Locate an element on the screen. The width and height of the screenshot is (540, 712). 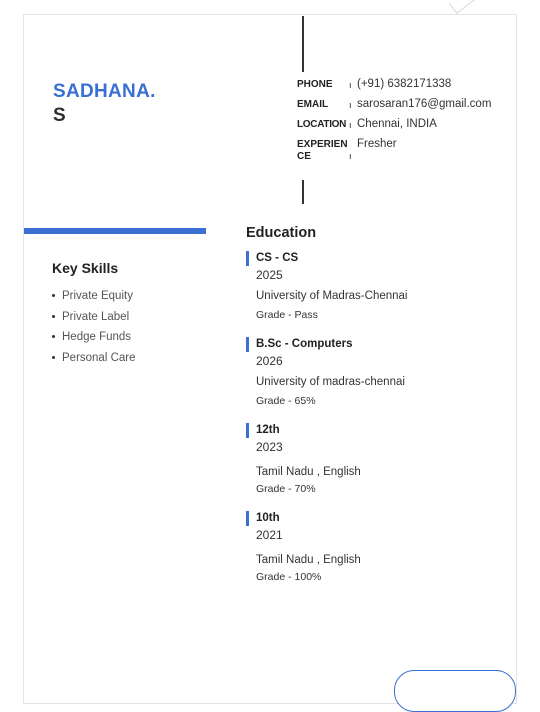
skill-item: Private Label is located at coordinates (137, 317).